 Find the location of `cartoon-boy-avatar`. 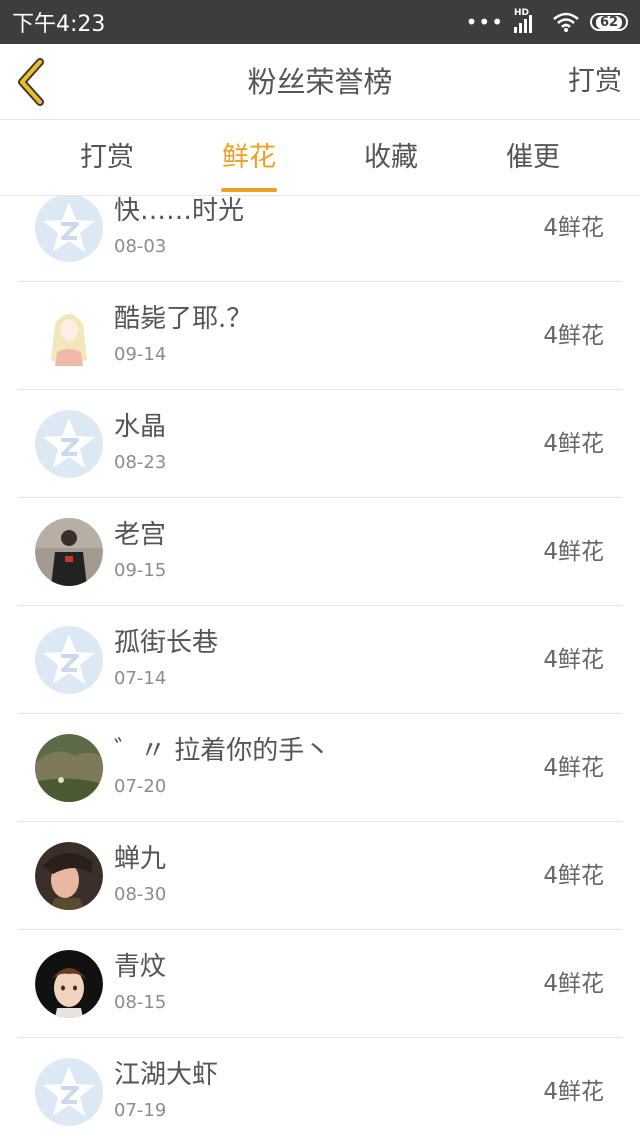

cartoon-boy-avatar is located at coordinates (69, 984).